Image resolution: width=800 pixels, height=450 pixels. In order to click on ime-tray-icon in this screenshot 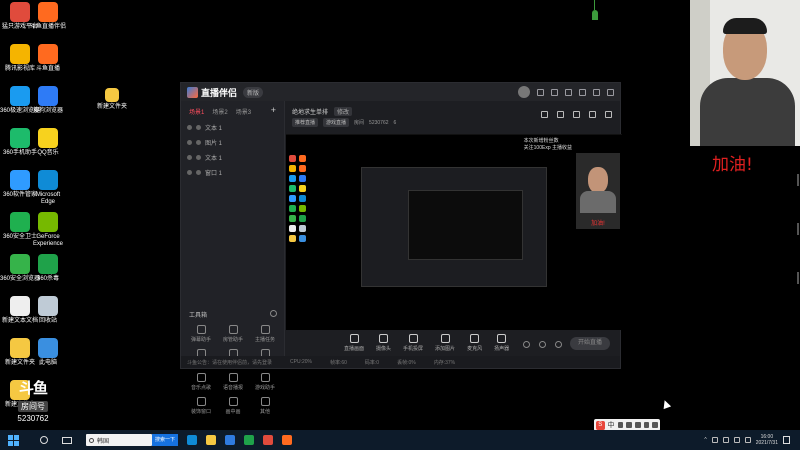, I will do `click(736, 440)`.